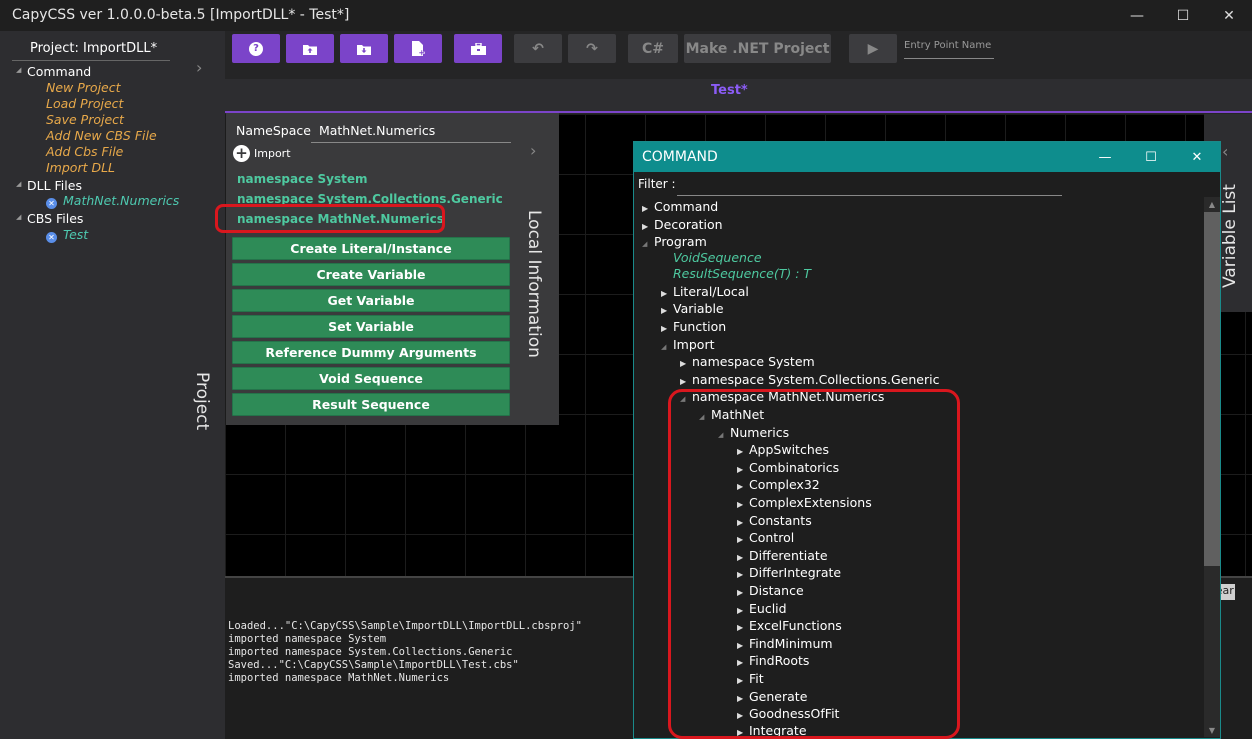 The width and height of the screenshot is (1252, 739). Describe the element at coordinates (83, 88) in the screenshot. I see `cmd-new-project: New Project` at that location.